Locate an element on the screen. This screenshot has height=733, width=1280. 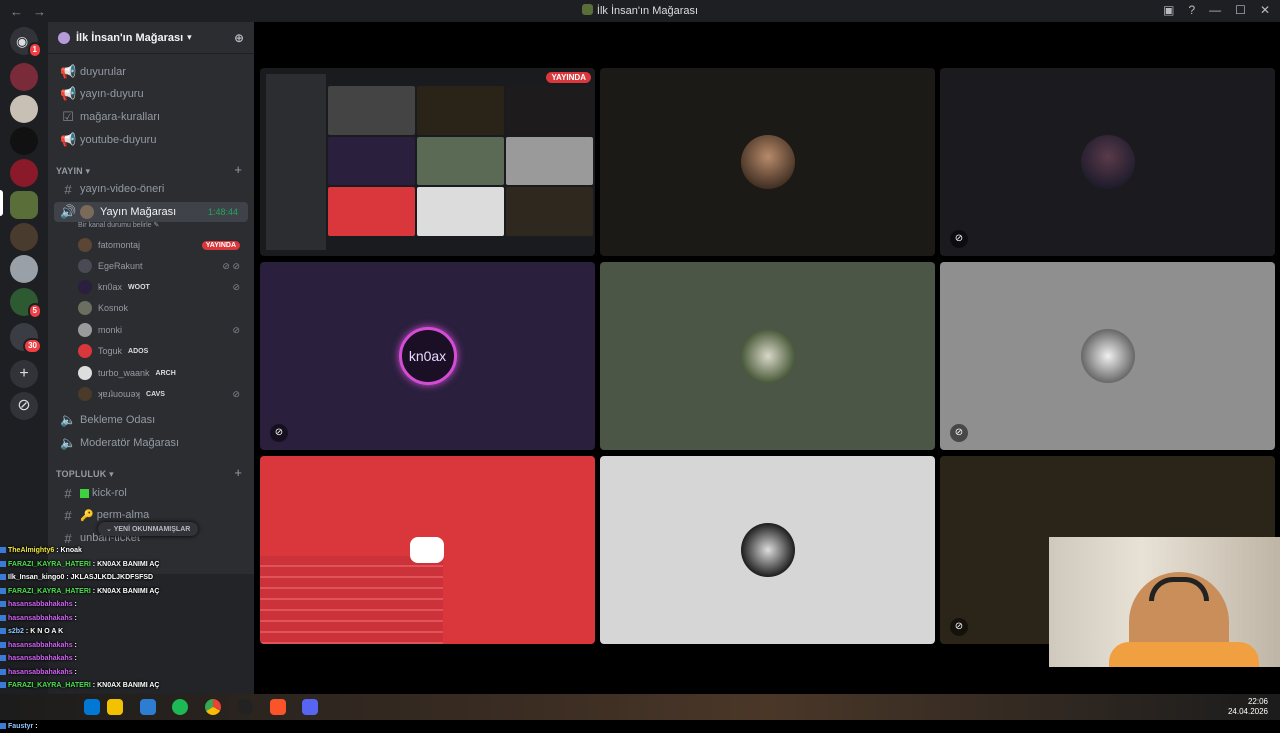
unread-pill-label: YENİ OKUNMAMIŞLAR is located at coordinates (152, 529).